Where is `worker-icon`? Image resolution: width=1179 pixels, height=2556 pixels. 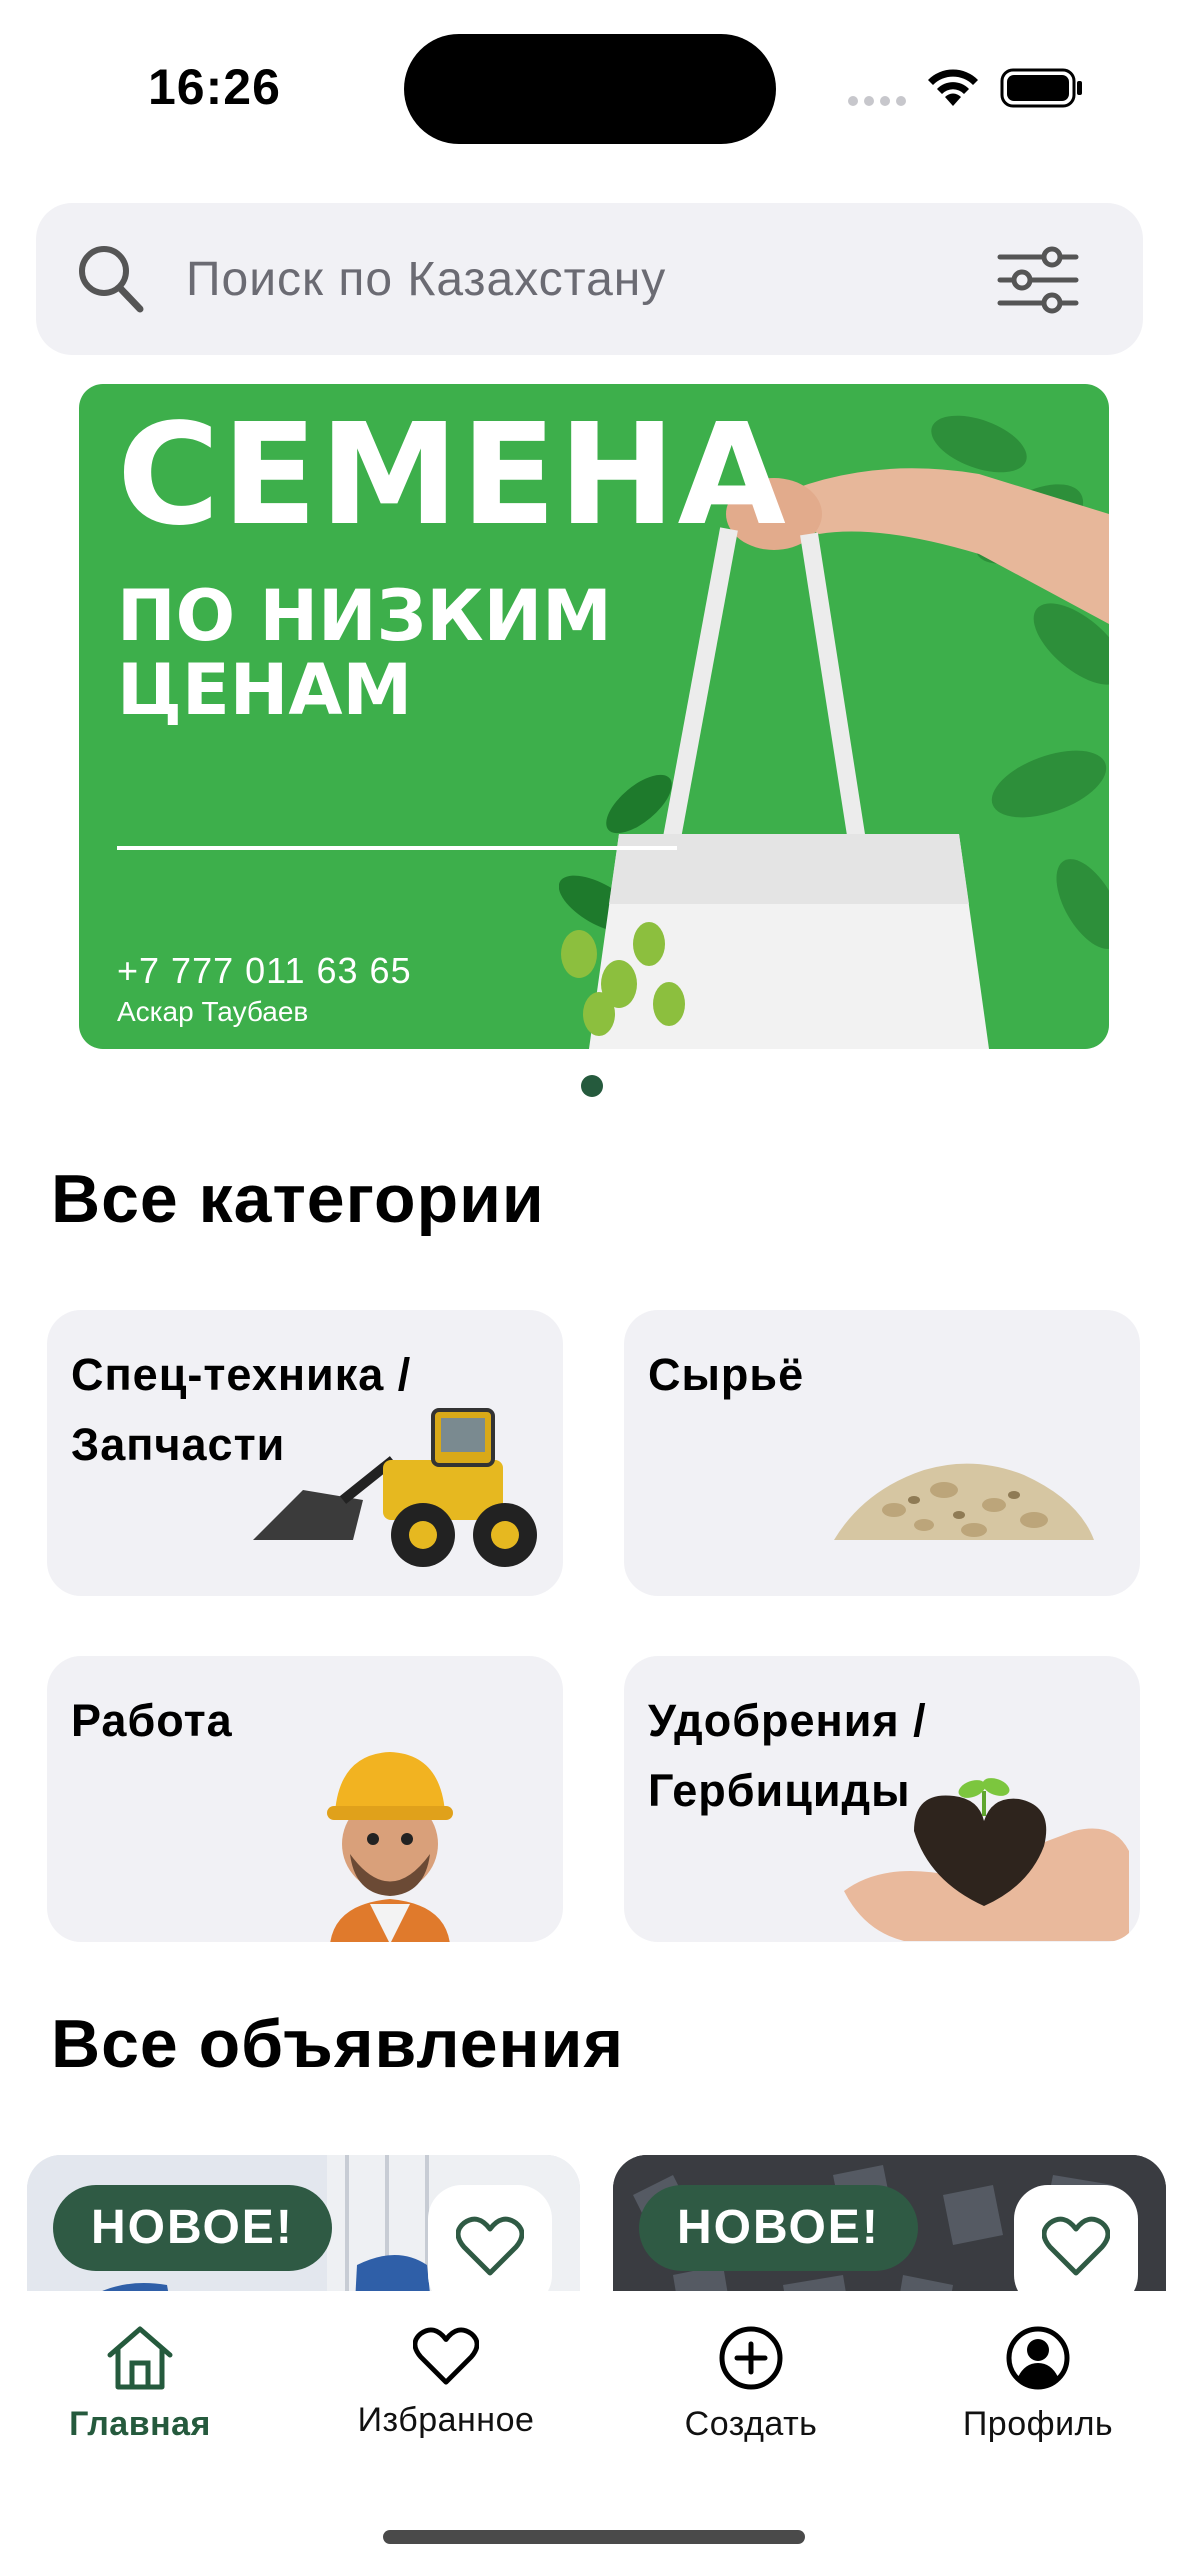 worker-icon is located at coordinates (390, 1847).